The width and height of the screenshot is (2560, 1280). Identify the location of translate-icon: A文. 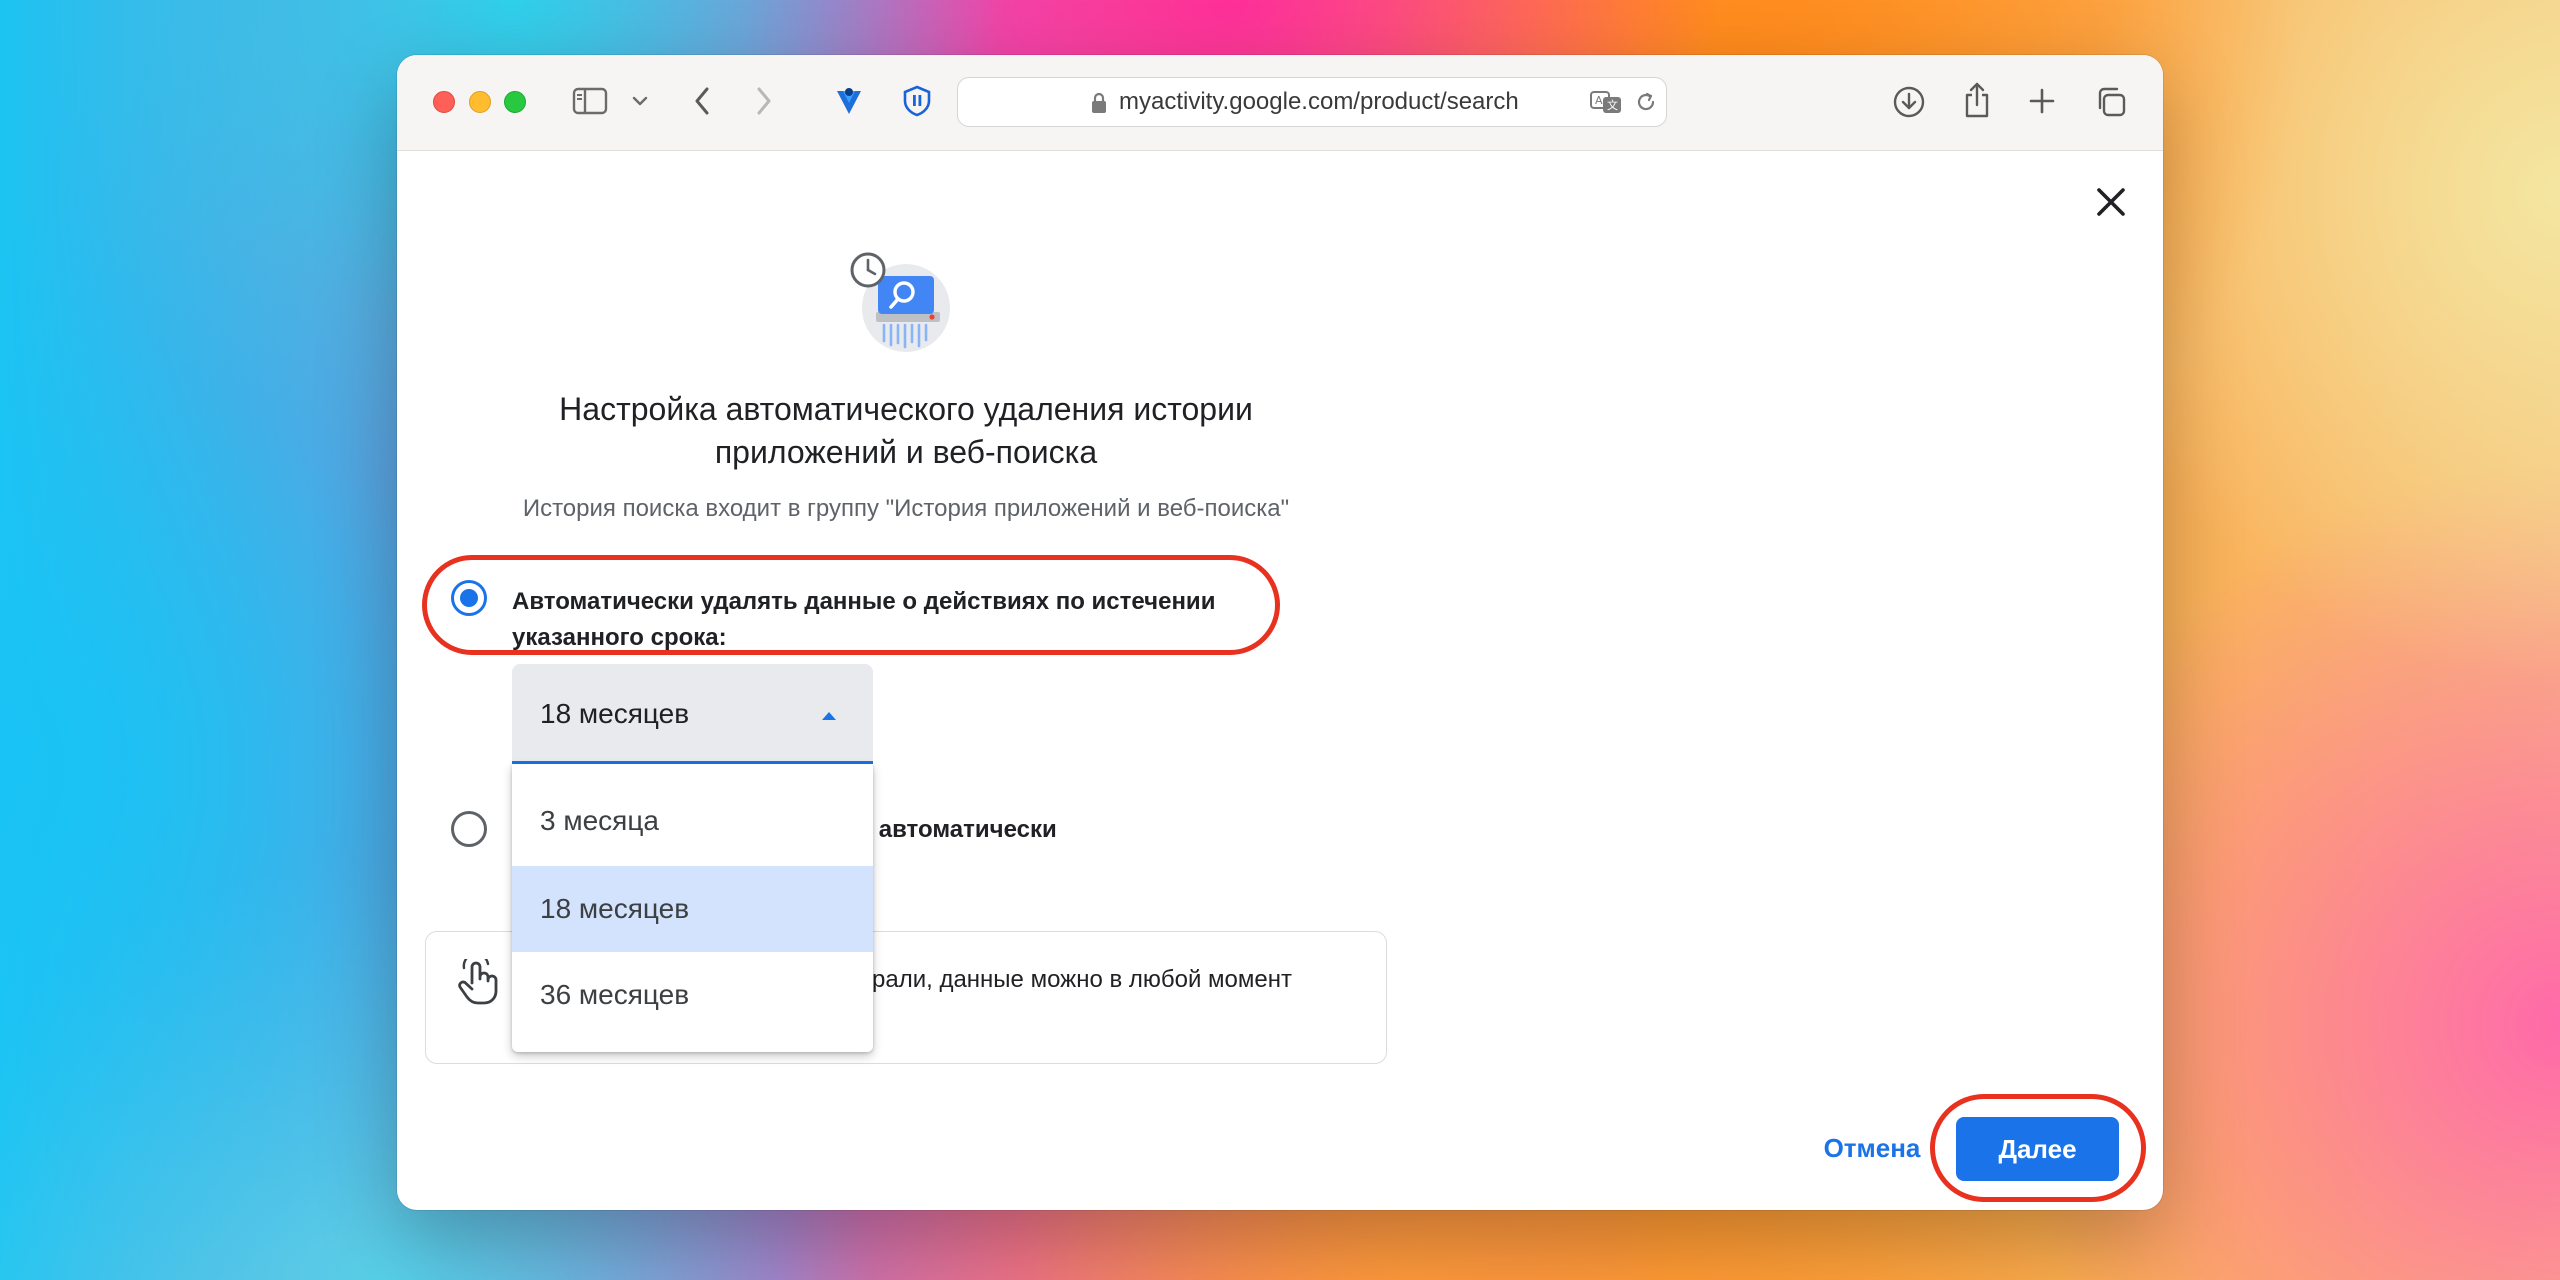
(1606, 102).